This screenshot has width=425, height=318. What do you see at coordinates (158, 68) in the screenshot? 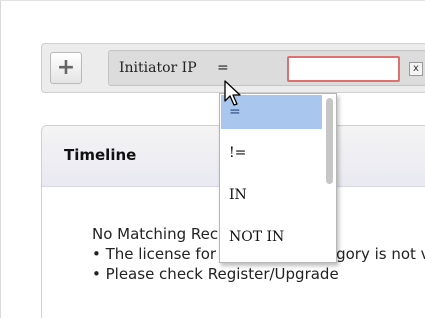
I see `filter-field-label: Initiator IP` at bounding box center [158, 68].